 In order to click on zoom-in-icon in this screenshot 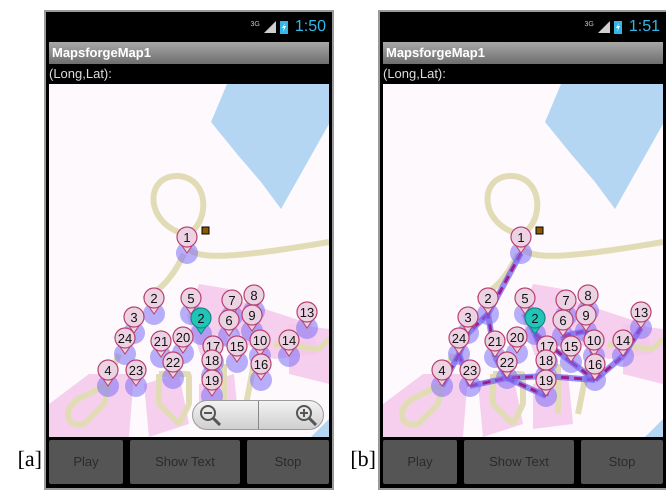, I will do `click(306, 415)`.